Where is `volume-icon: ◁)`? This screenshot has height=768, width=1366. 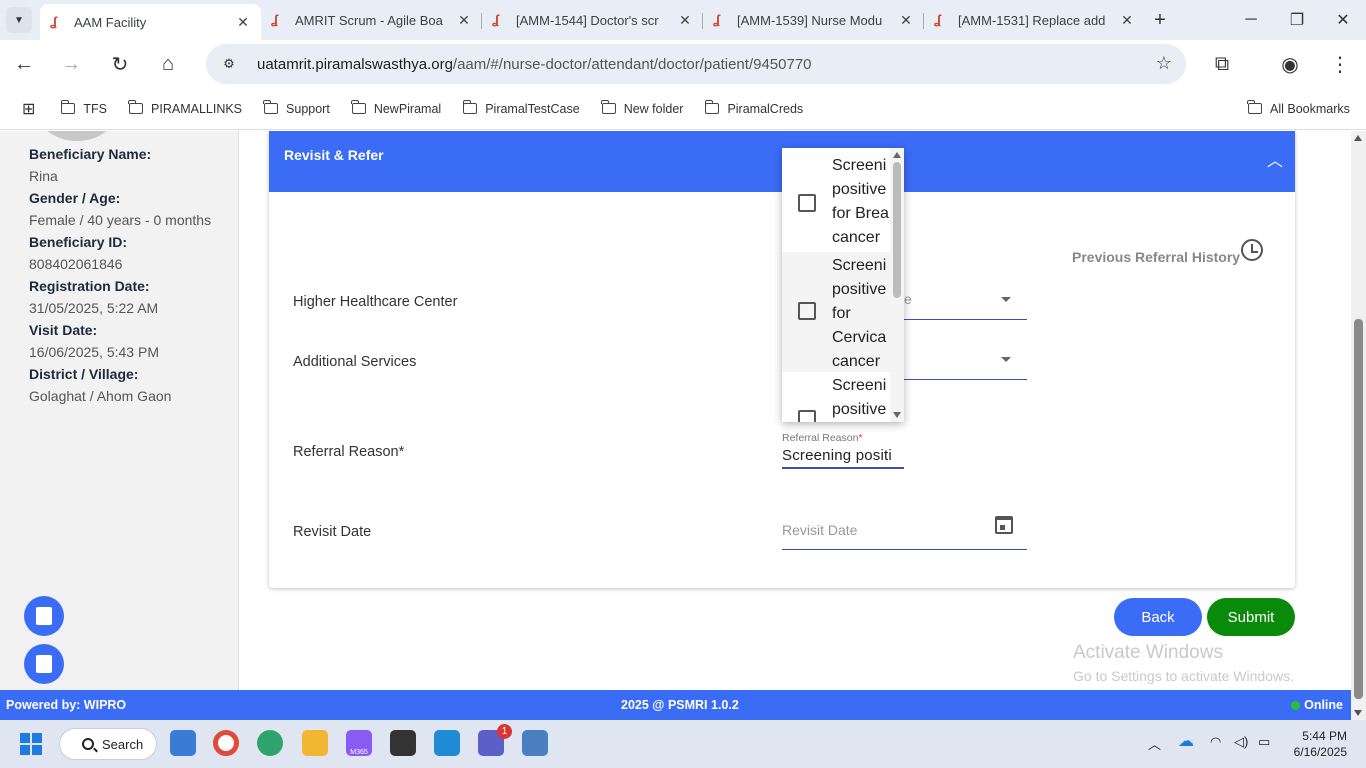 volume-icon: ◁) is located at coordinates (1241, 742).